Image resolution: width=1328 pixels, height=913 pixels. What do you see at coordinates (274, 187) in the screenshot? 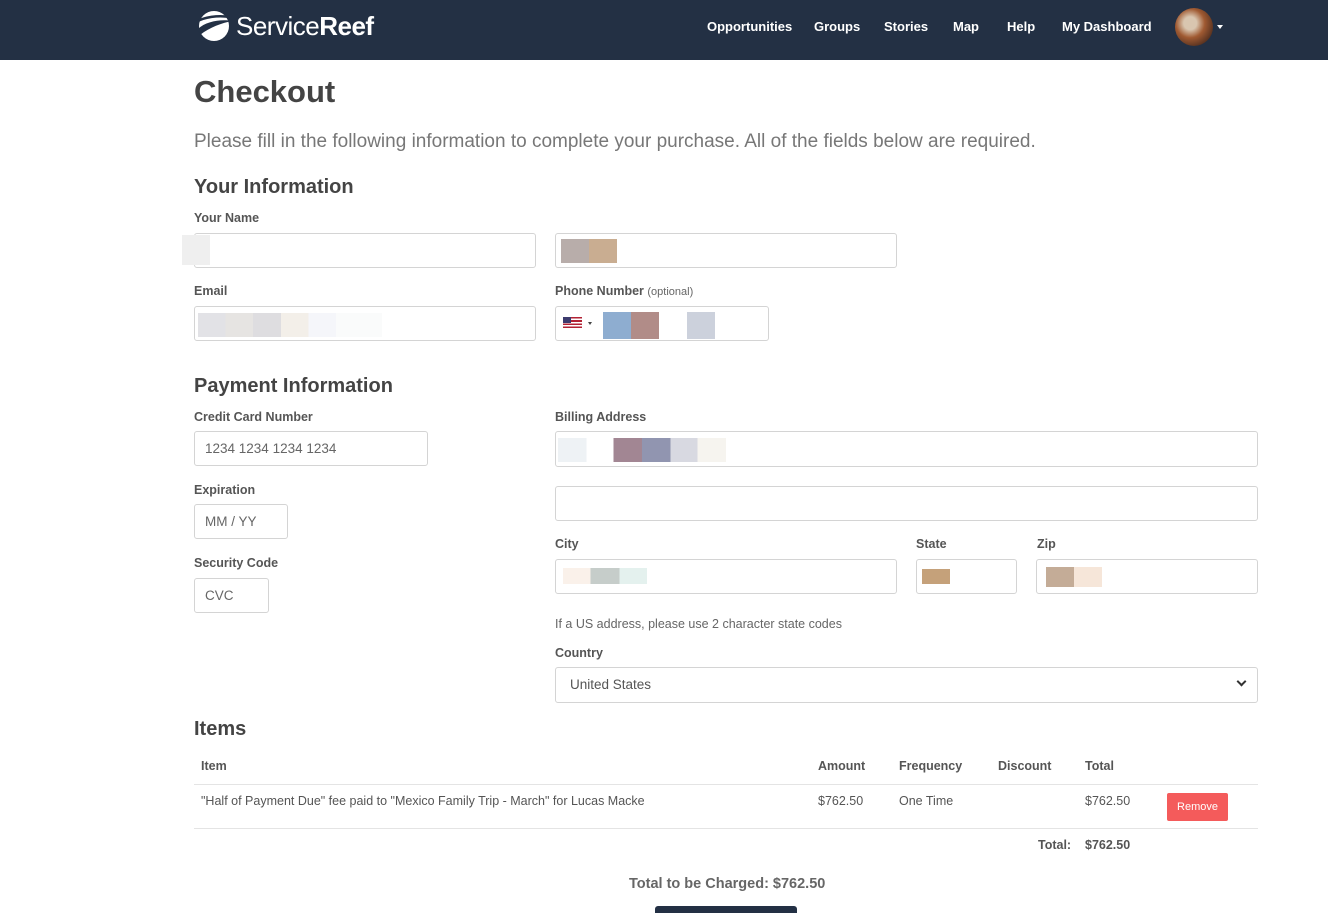
I see `your-information-heading: Your Information` at bounding box center [274, 187].